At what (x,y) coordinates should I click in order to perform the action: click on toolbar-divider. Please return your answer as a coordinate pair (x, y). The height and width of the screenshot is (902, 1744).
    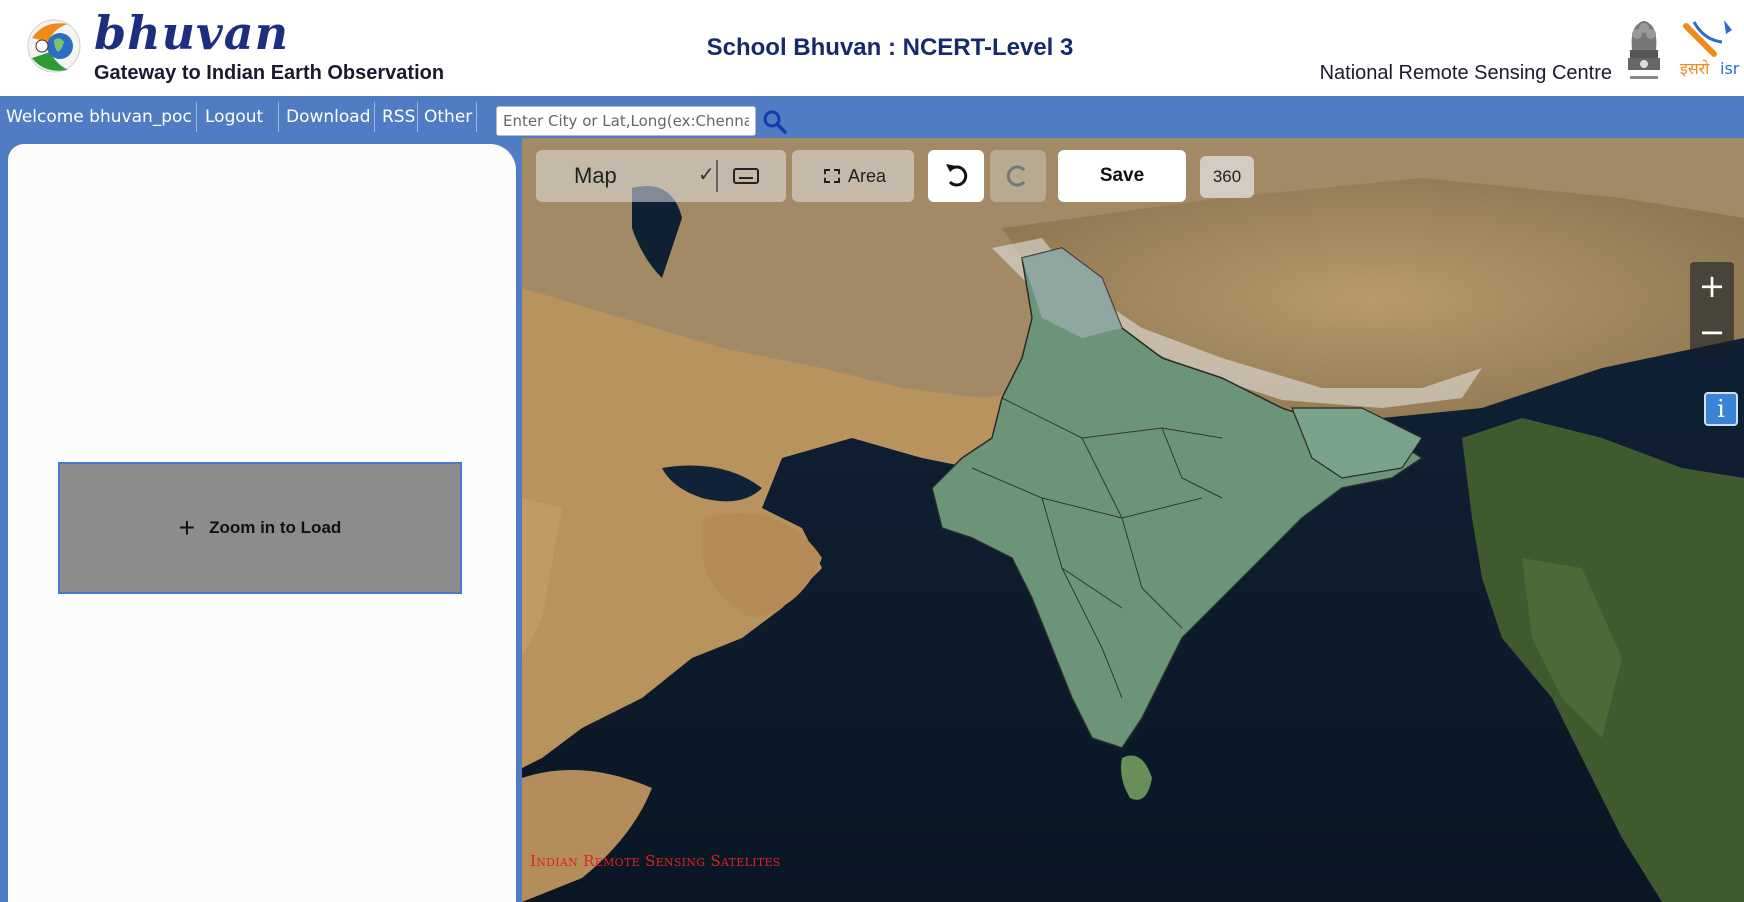
    Looking at the image, I should click on (717, 176).